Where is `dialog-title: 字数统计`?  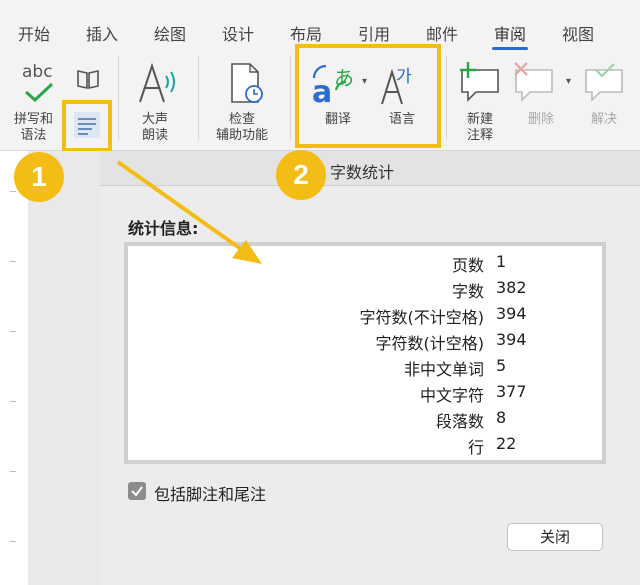
dialog-title: 字数统计 is located at coordinates (362, 172).